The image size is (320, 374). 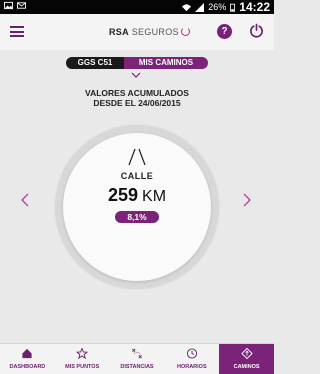 What do you see at coordinates (137, 217) in the screenshot?
I see `percent-badge: 8,1%` at bounding box center [137, 217].